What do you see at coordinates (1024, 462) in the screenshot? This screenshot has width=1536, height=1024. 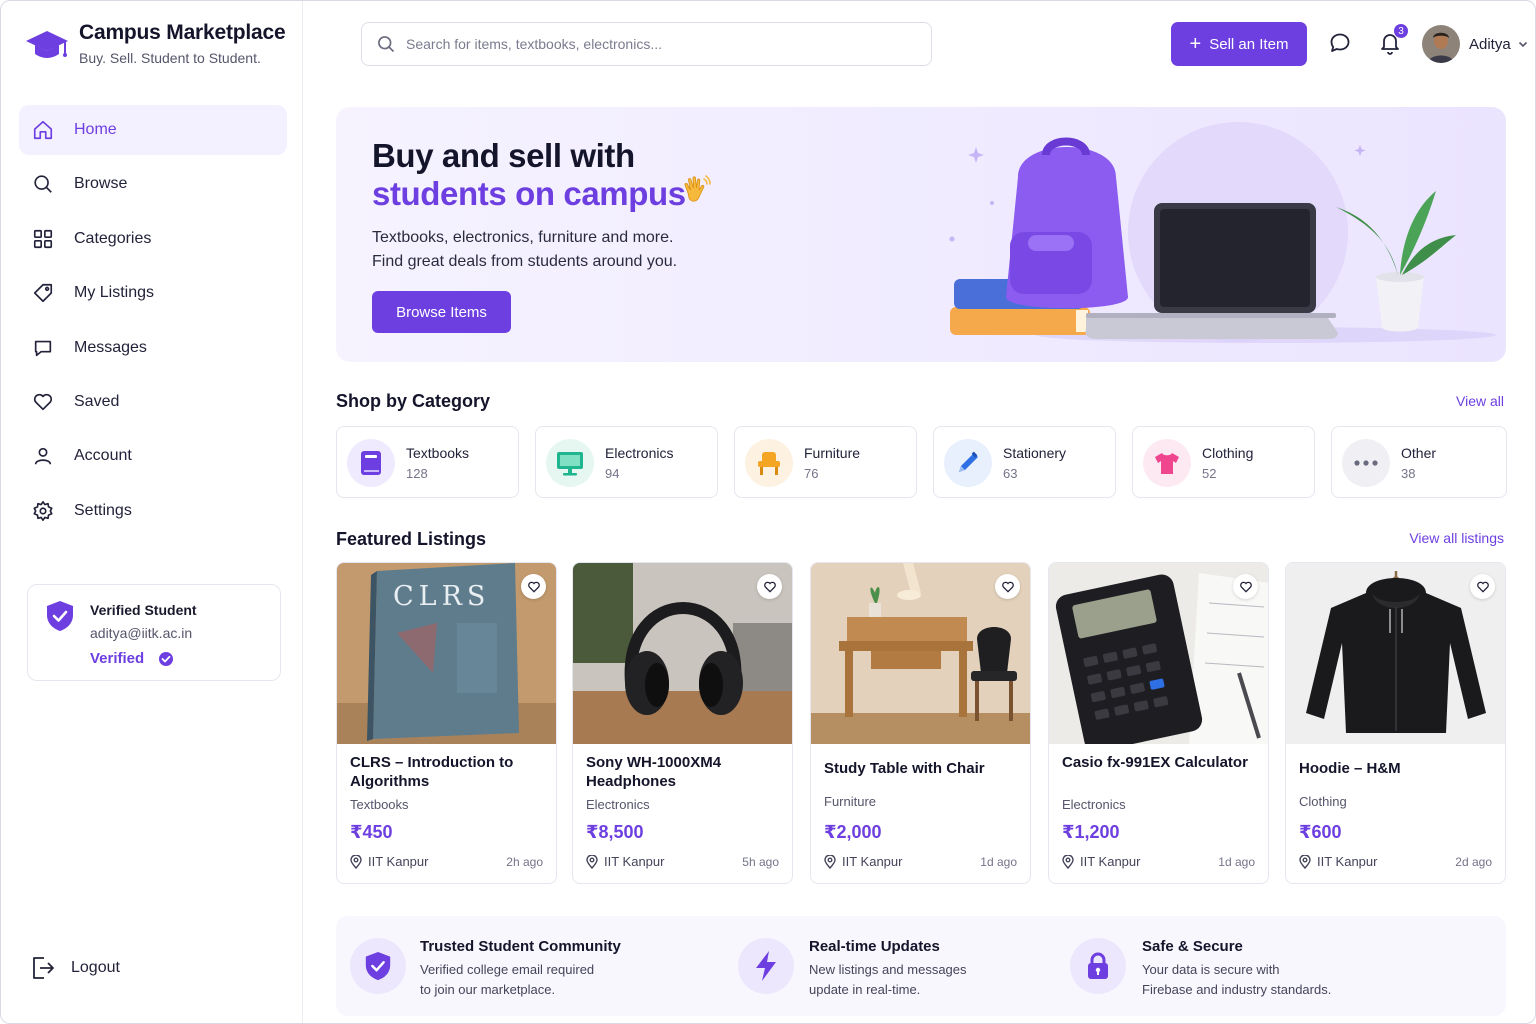 I see `category-stationery: Stationery 63` at bounding box center [1024, 462].